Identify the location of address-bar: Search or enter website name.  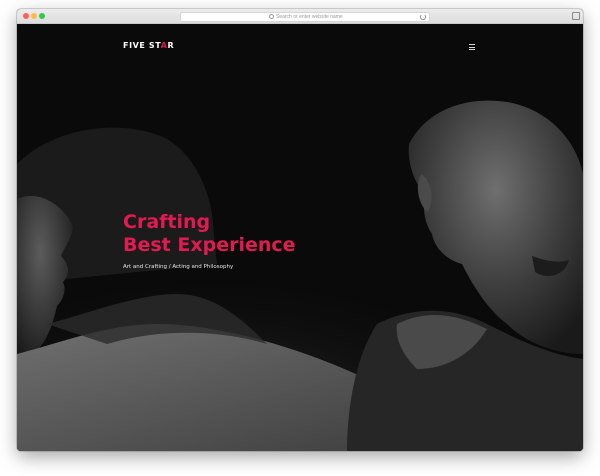
(305, 17).